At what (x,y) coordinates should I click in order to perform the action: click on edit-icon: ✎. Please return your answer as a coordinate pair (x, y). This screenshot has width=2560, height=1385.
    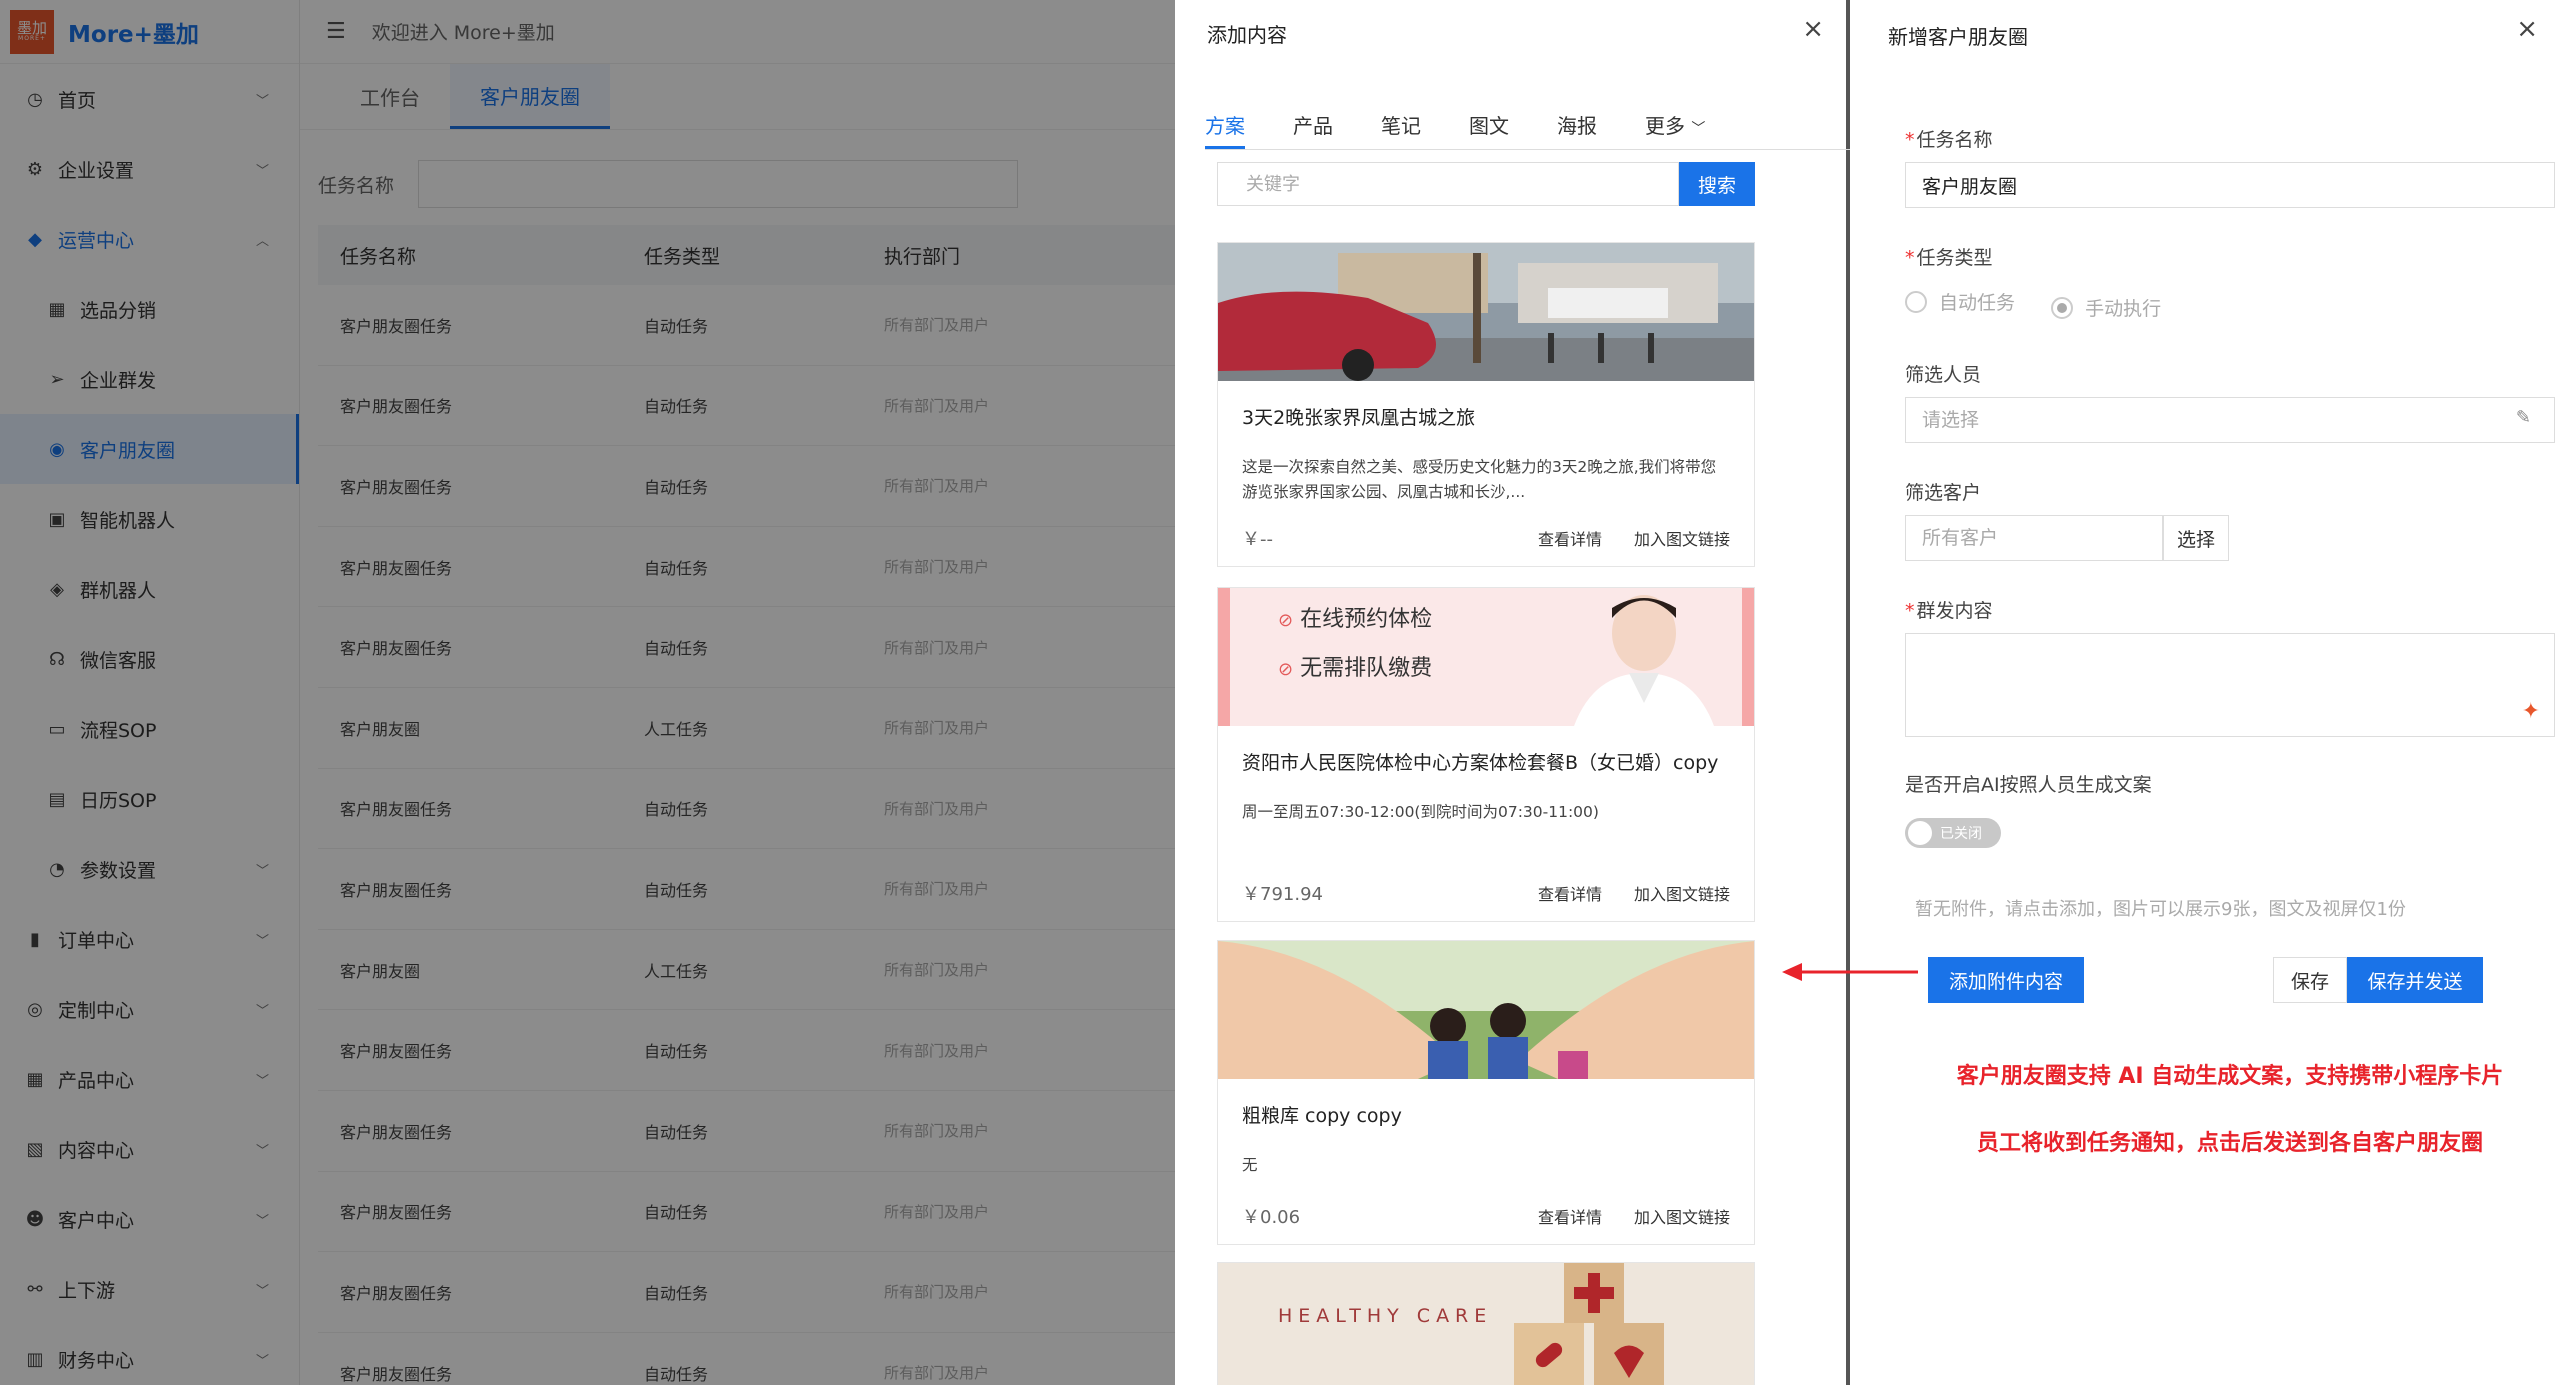
    Looking at the image, I should click on (2523, 417).